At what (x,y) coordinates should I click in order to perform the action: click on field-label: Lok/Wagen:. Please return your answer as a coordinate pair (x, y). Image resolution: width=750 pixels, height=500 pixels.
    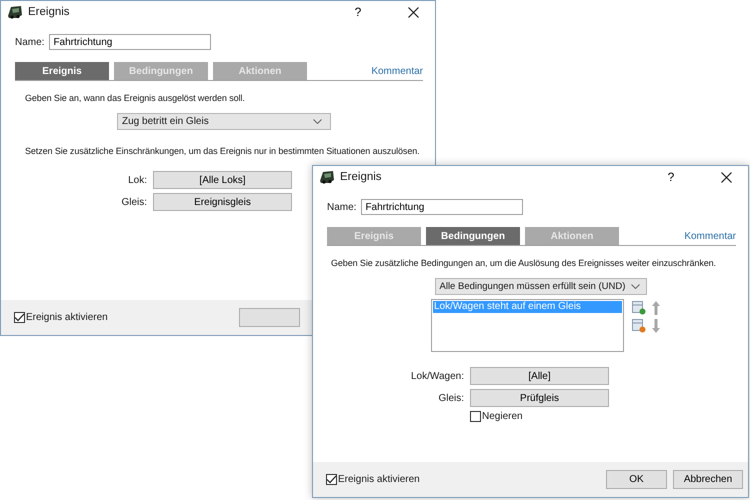
    Looking at the image, I should click on (437, 376).